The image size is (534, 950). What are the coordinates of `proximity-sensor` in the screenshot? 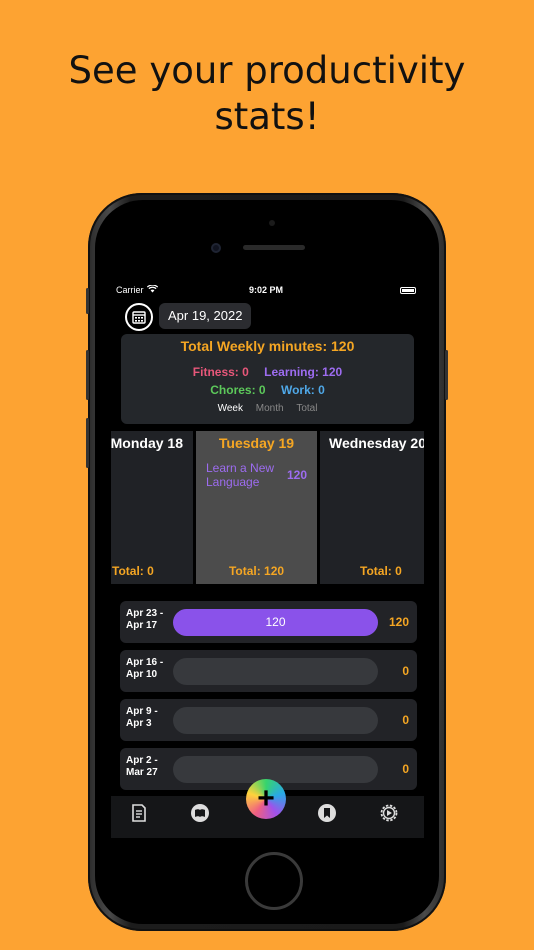 It's located at (272, 223).